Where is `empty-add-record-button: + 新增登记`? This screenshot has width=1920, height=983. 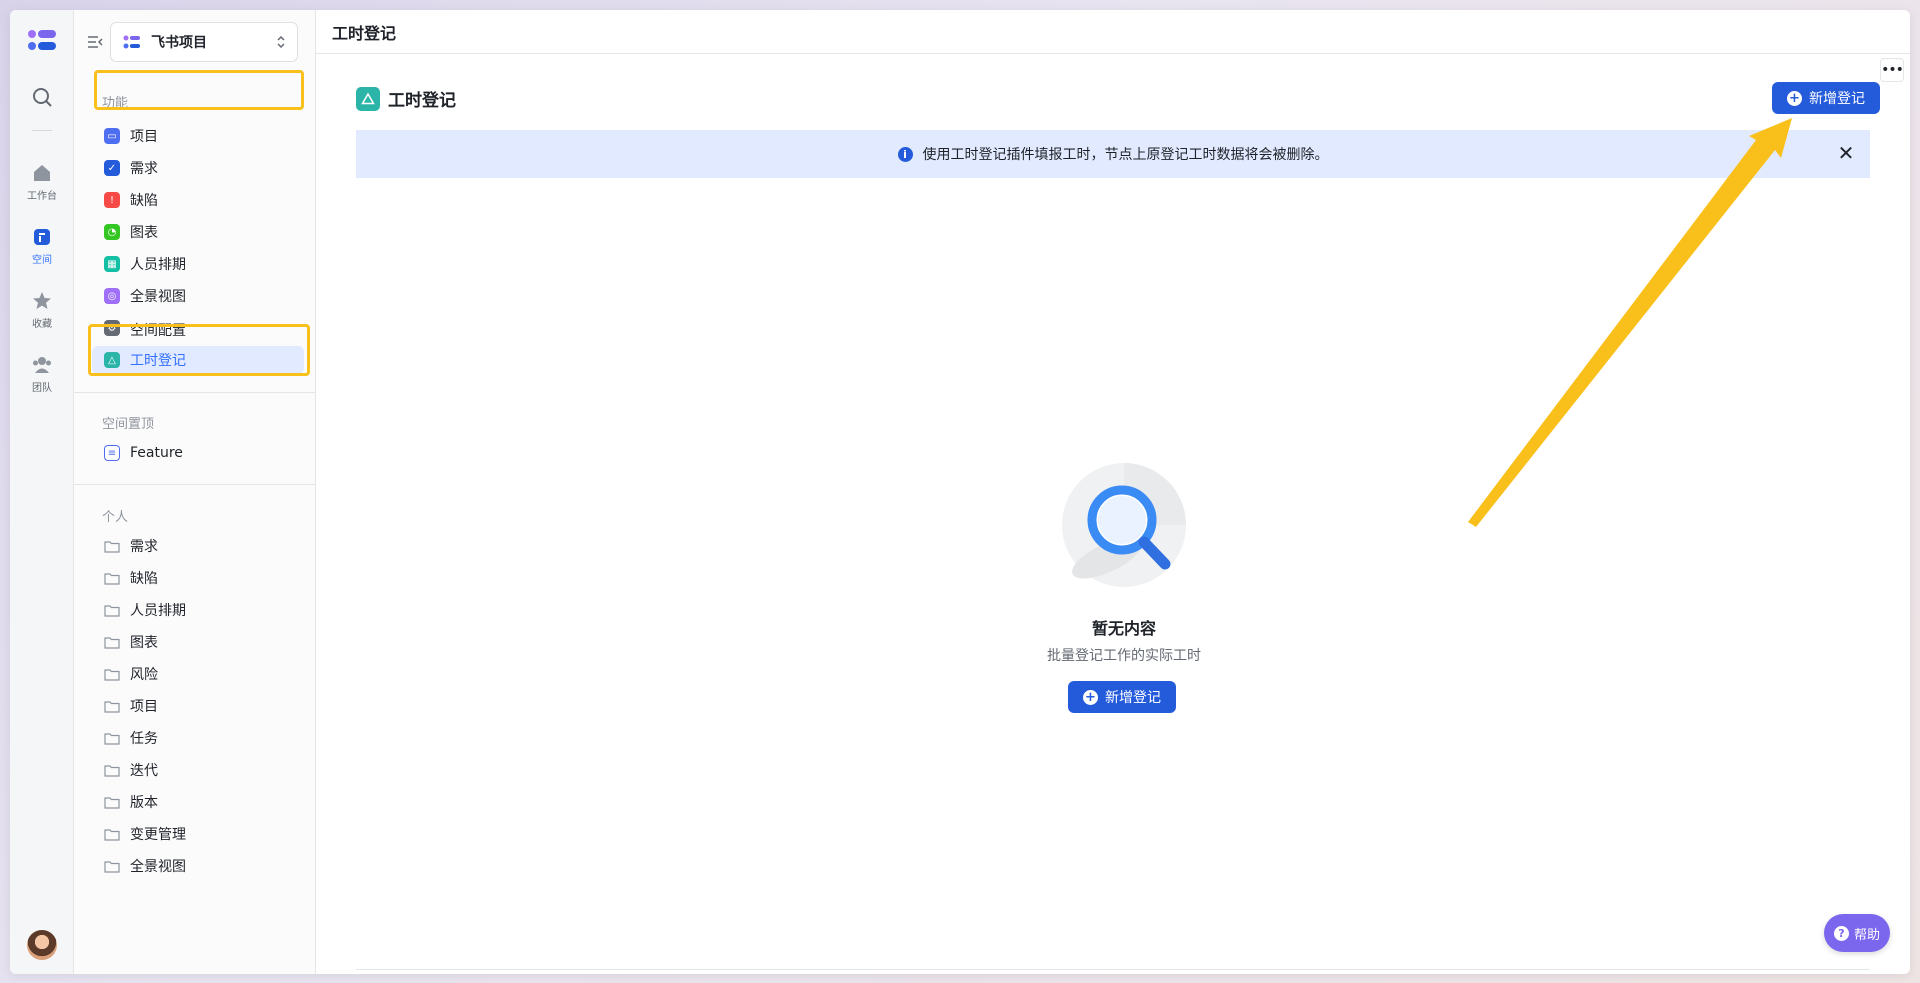 empty-add-record-button: + 新增登记 is located at coordinates (1122, 697).